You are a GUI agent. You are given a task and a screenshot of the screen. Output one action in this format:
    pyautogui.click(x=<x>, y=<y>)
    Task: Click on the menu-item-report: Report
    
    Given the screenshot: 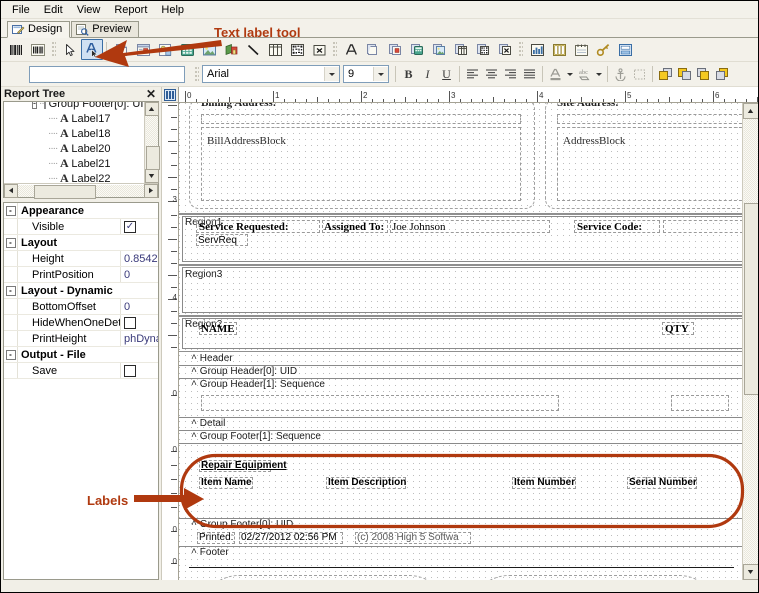 What is the action you would take?
    pyautogui.click(x=130, y=10)
    